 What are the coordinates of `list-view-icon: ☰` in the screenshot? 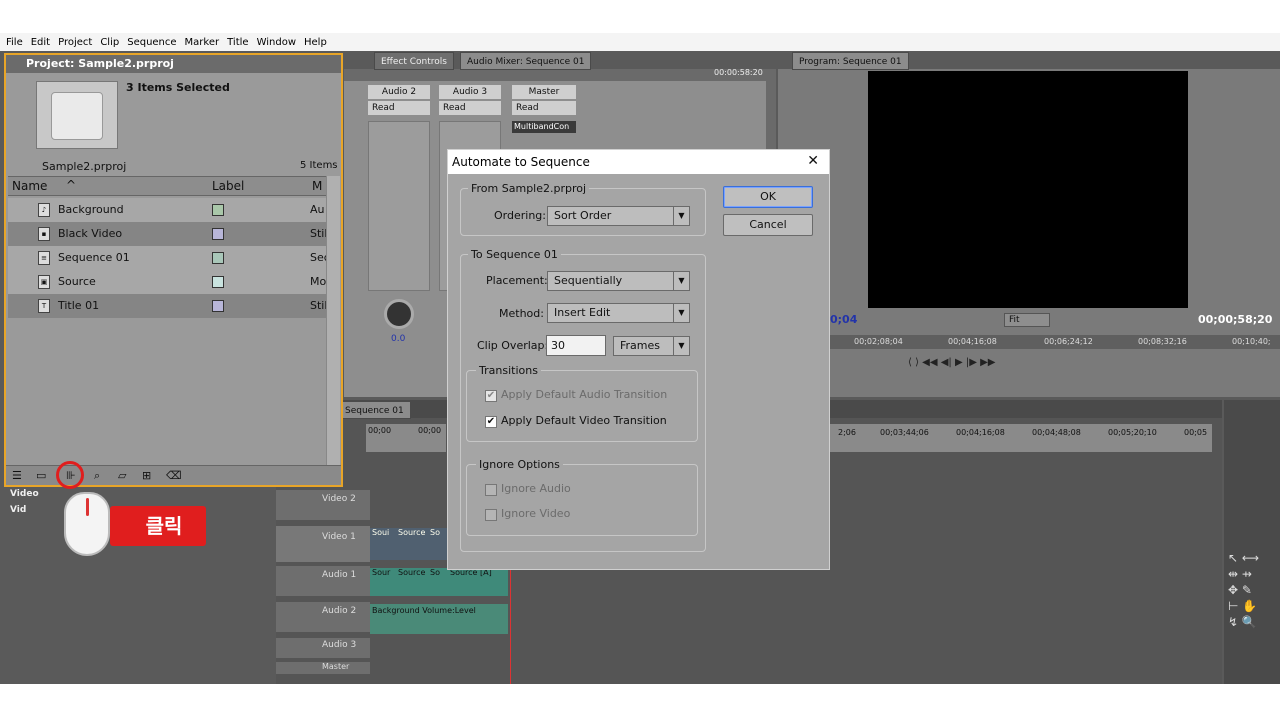 It's located at (17, 475).